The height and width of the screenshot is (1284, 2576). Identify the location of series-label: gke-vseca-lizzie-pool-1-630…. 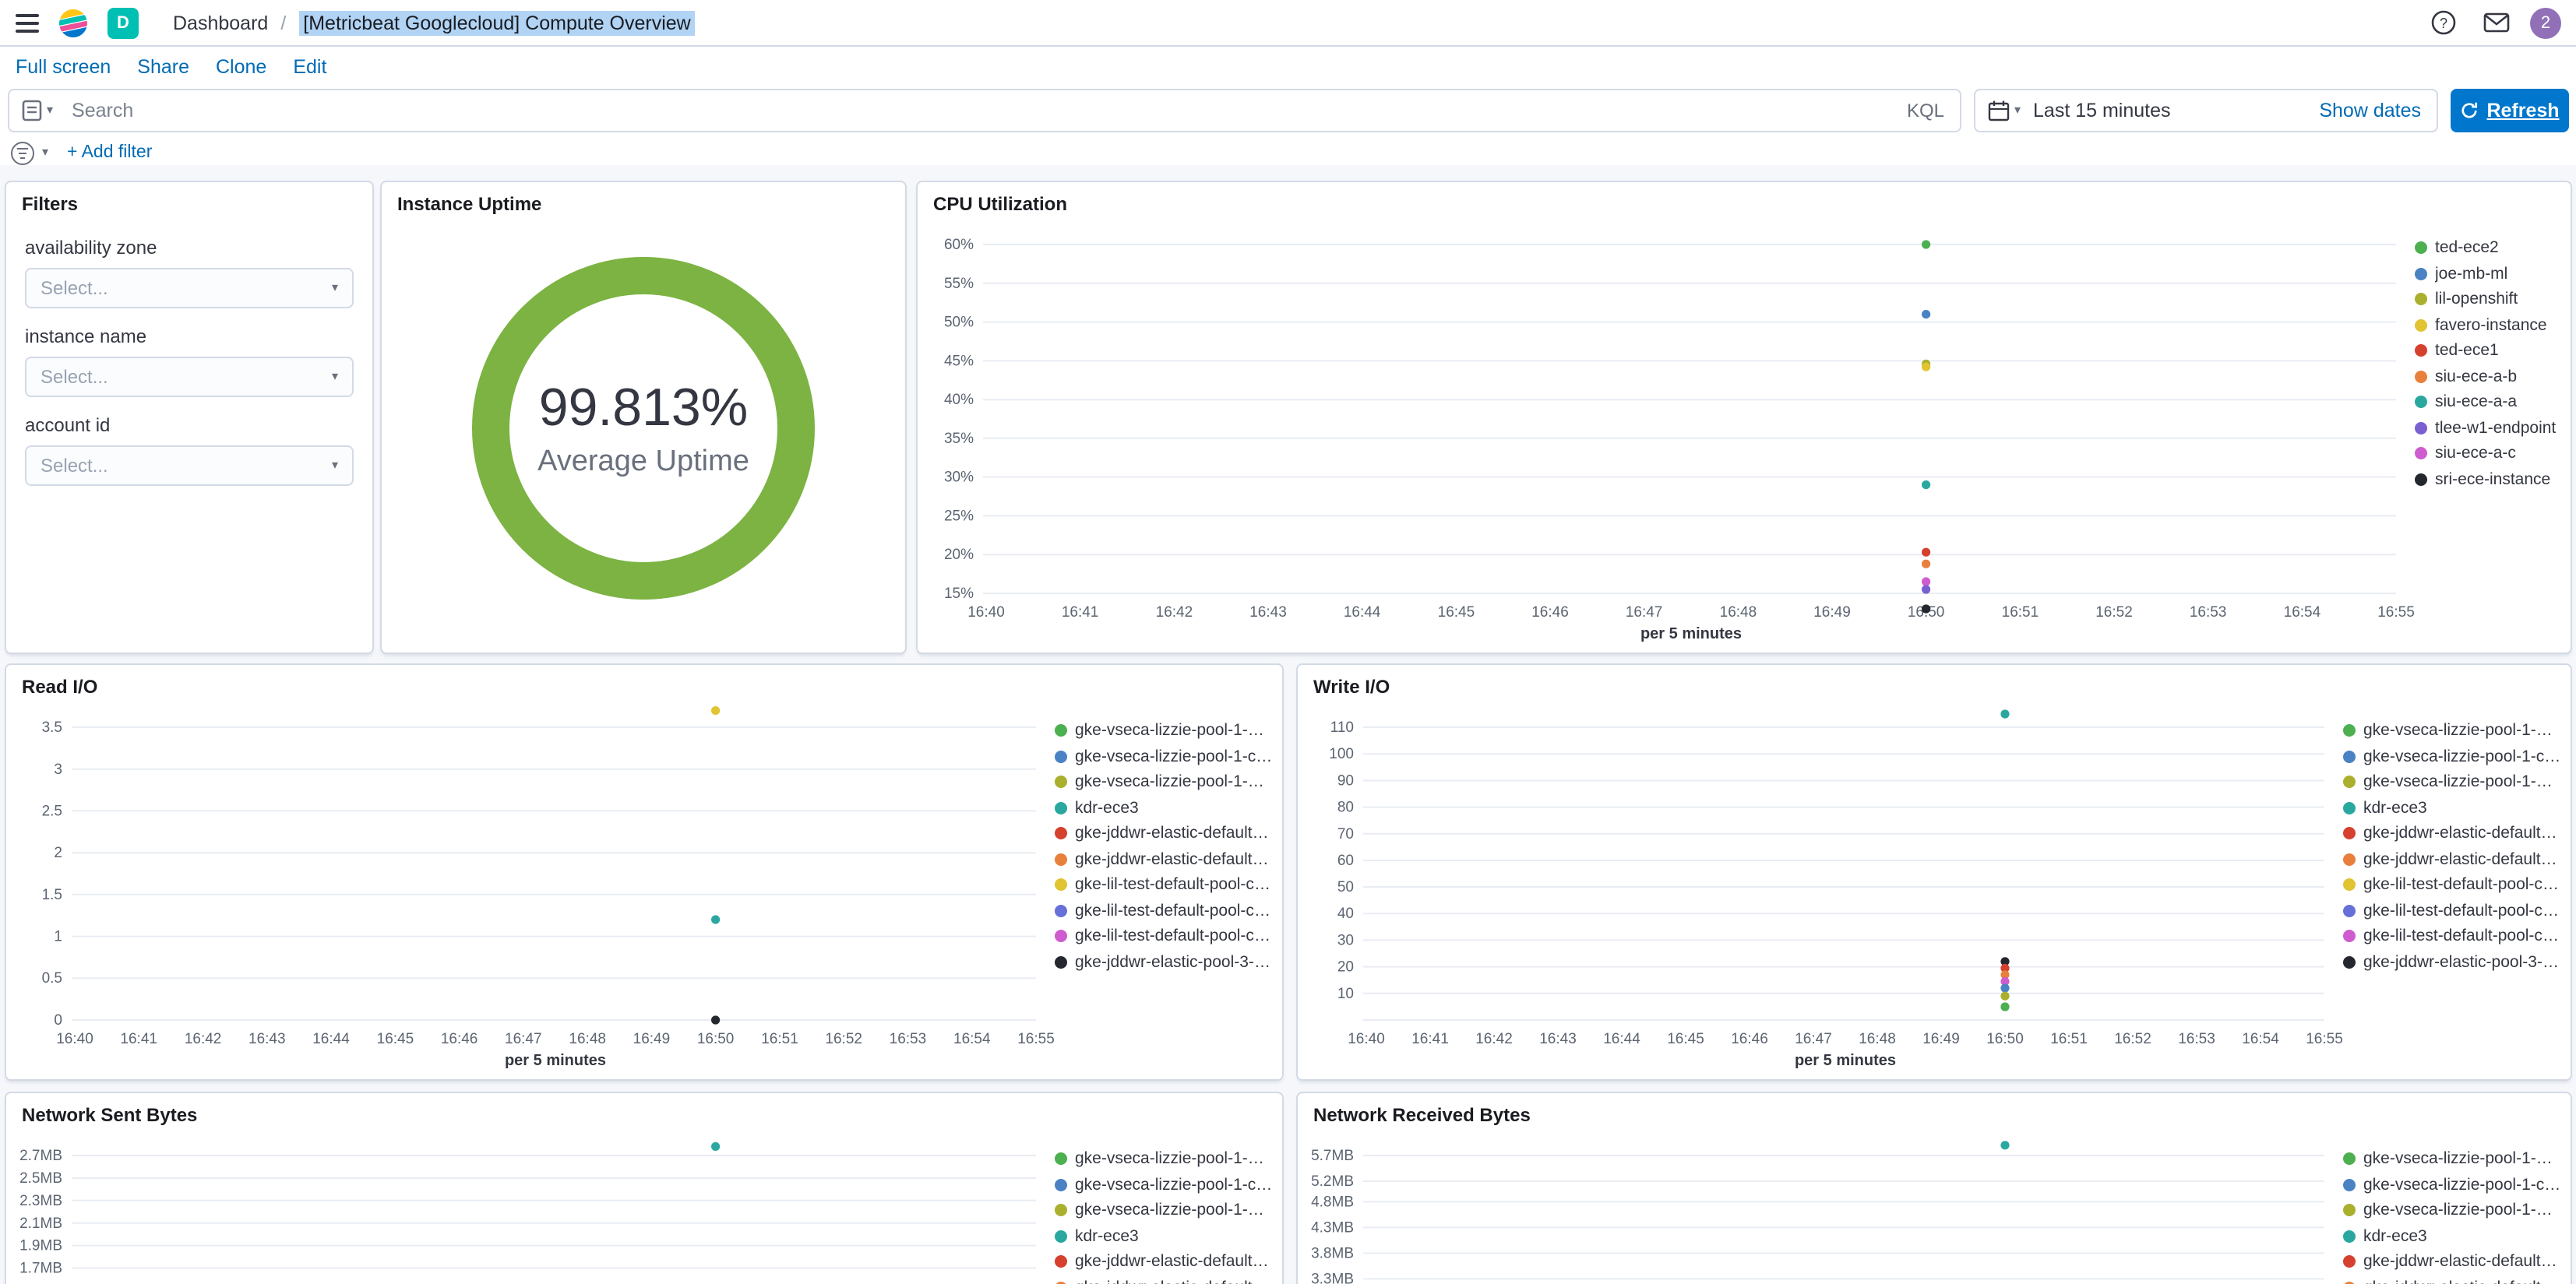
(1174, 1210).